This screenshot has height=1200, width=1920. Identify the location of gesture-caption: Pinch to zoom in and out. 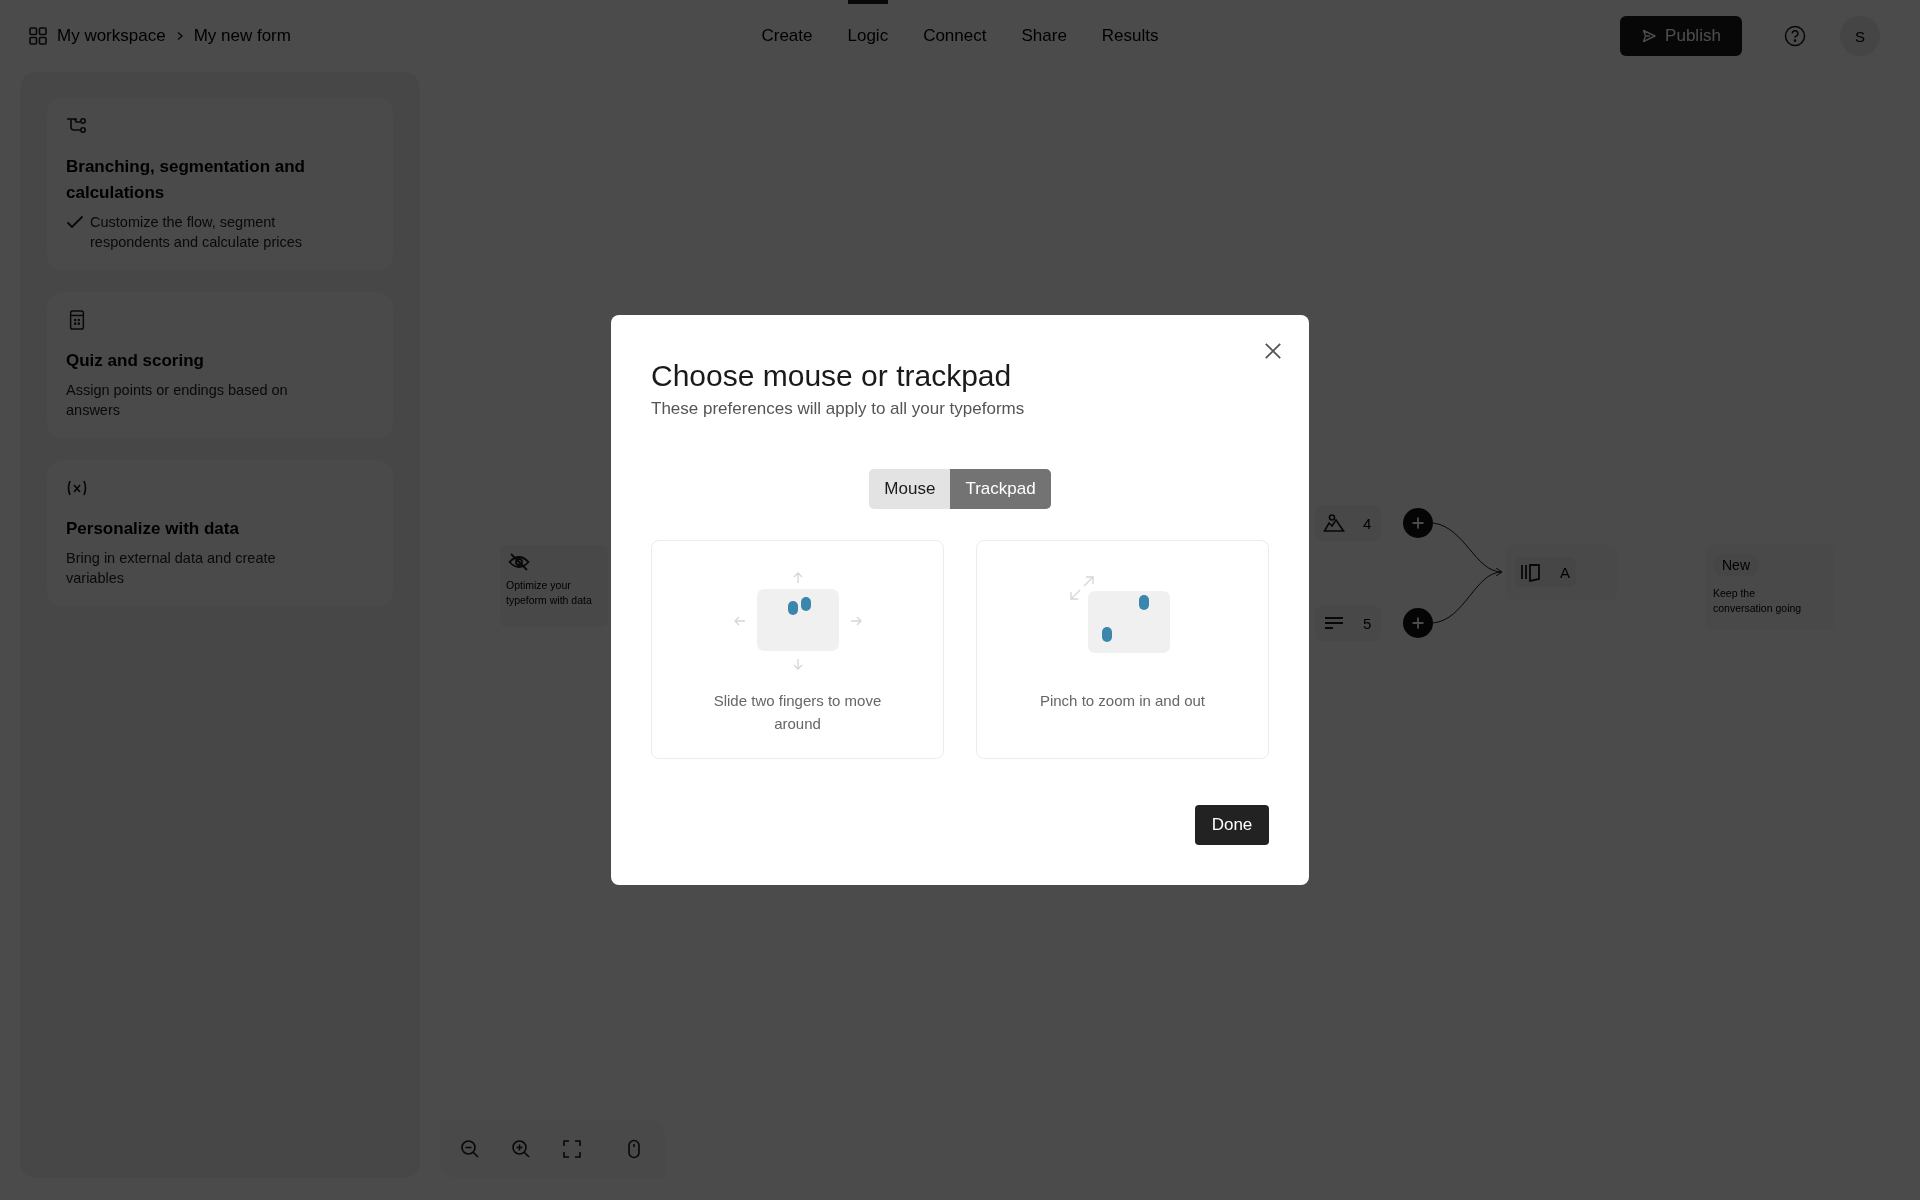
(1122, 701).